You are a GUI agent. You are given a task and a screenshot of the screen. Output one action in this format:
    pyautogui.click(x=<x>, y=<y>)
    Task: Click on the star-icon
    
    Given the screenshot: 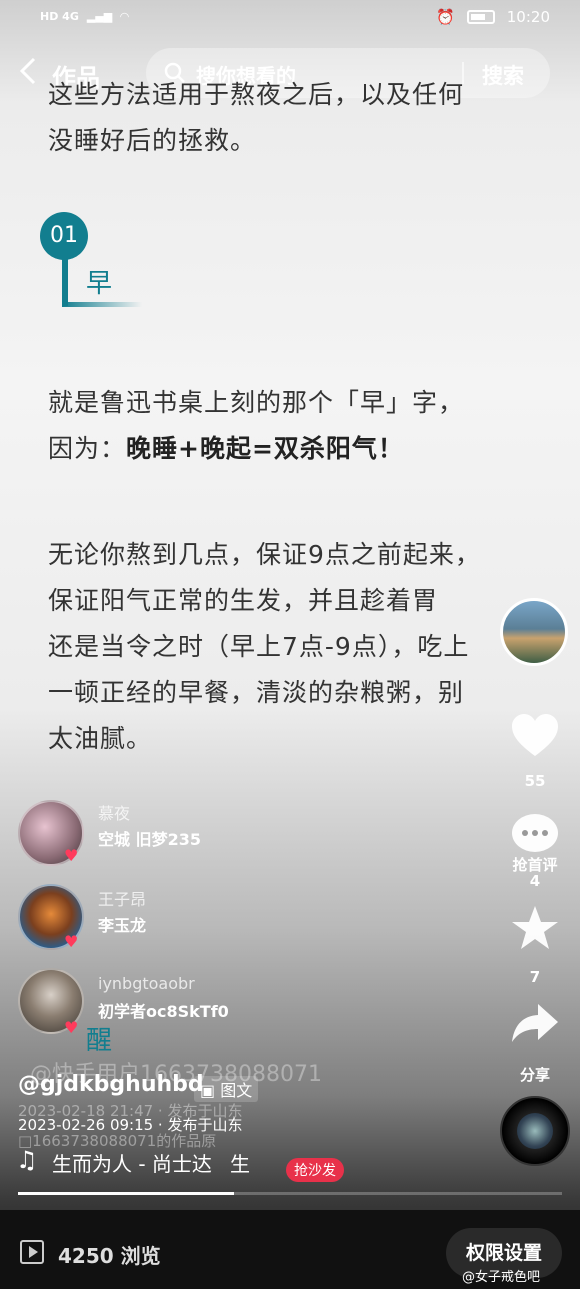 What is the action you would take?
    pyautogui.click(x=535, y=928)
    